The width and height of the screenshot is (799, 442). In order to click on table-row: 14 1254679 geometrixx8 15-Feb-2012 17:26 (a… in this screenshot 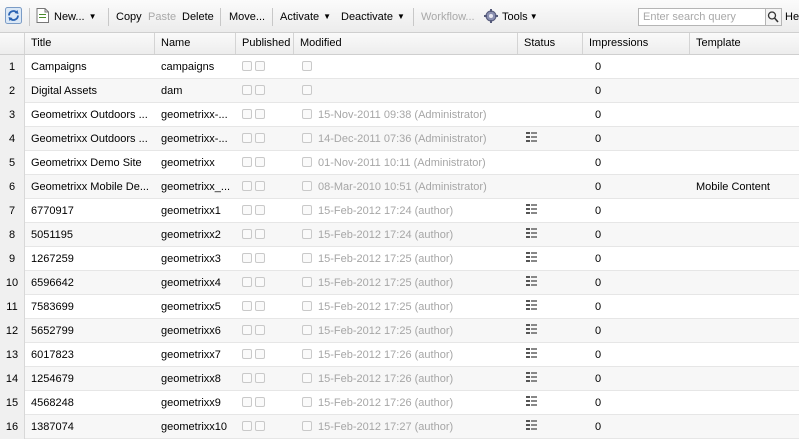, I will do `click(399, 379)`.